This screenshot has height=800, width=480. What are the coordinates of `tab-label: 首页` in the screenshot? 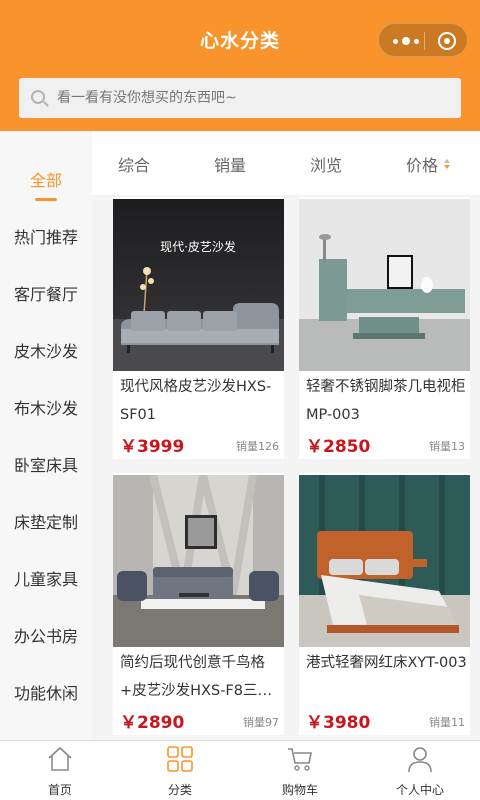 It's located at (59, 790).